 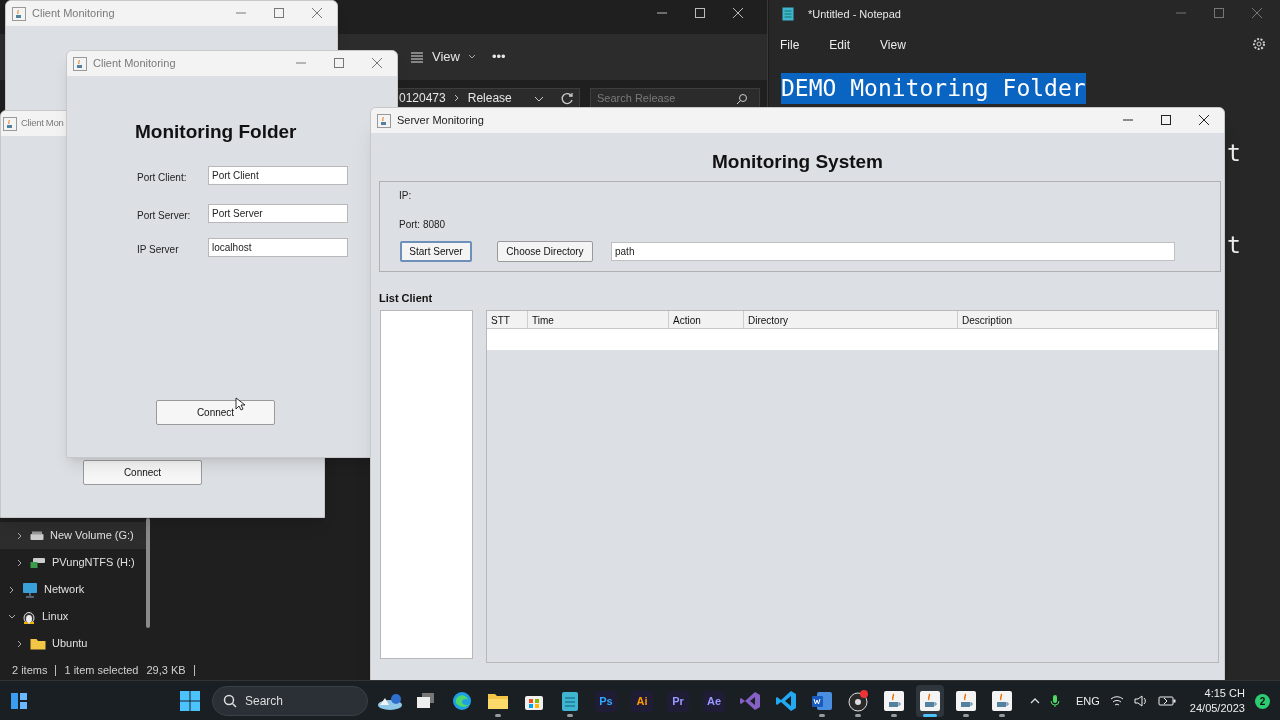 I want to click on field-label: Port Server:, so click(x=164, y=216).